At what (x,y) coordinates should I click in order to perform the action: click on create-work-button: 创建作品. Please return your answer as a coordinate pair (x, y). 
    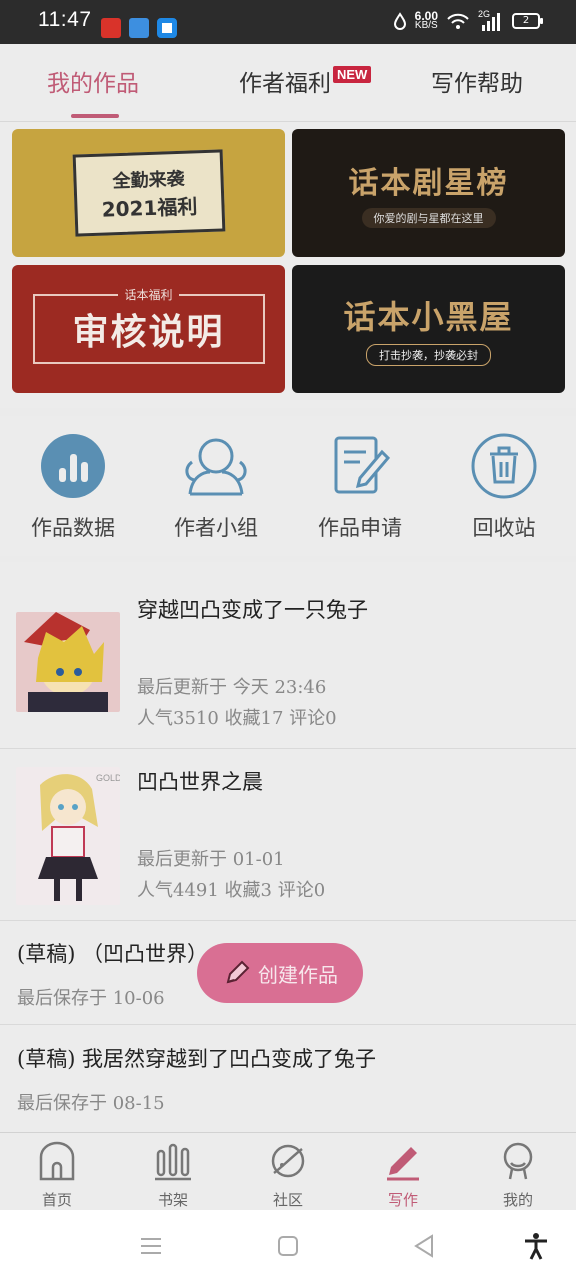
    Looking at the image, I should click on (280, 973).